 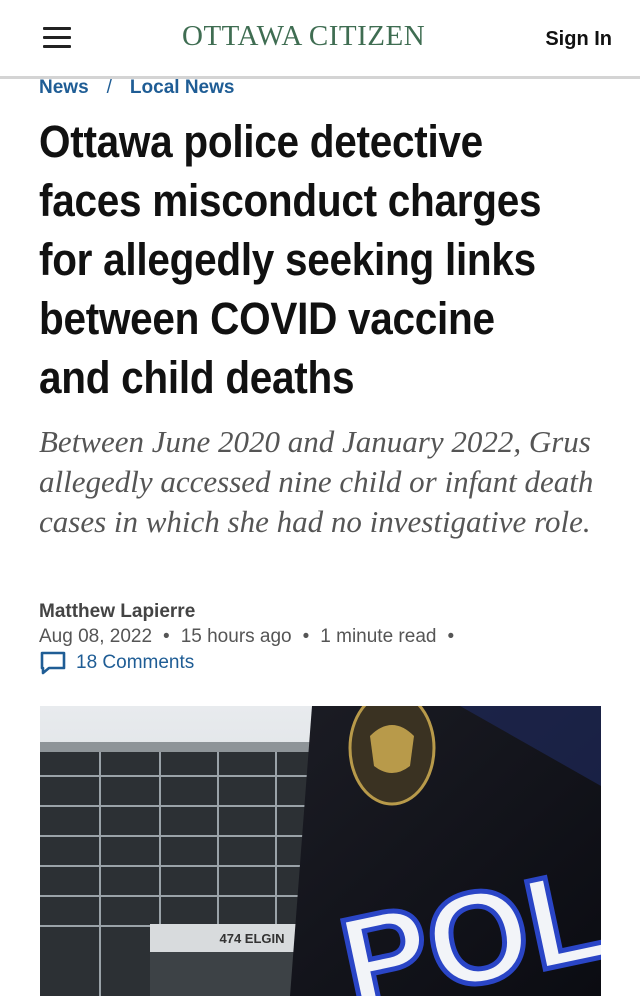 What do you see at coordinates (182, 87) in the screenshot?
I see `breadcrumb-item-local-news: Local News` at bounding box center [182, 87].